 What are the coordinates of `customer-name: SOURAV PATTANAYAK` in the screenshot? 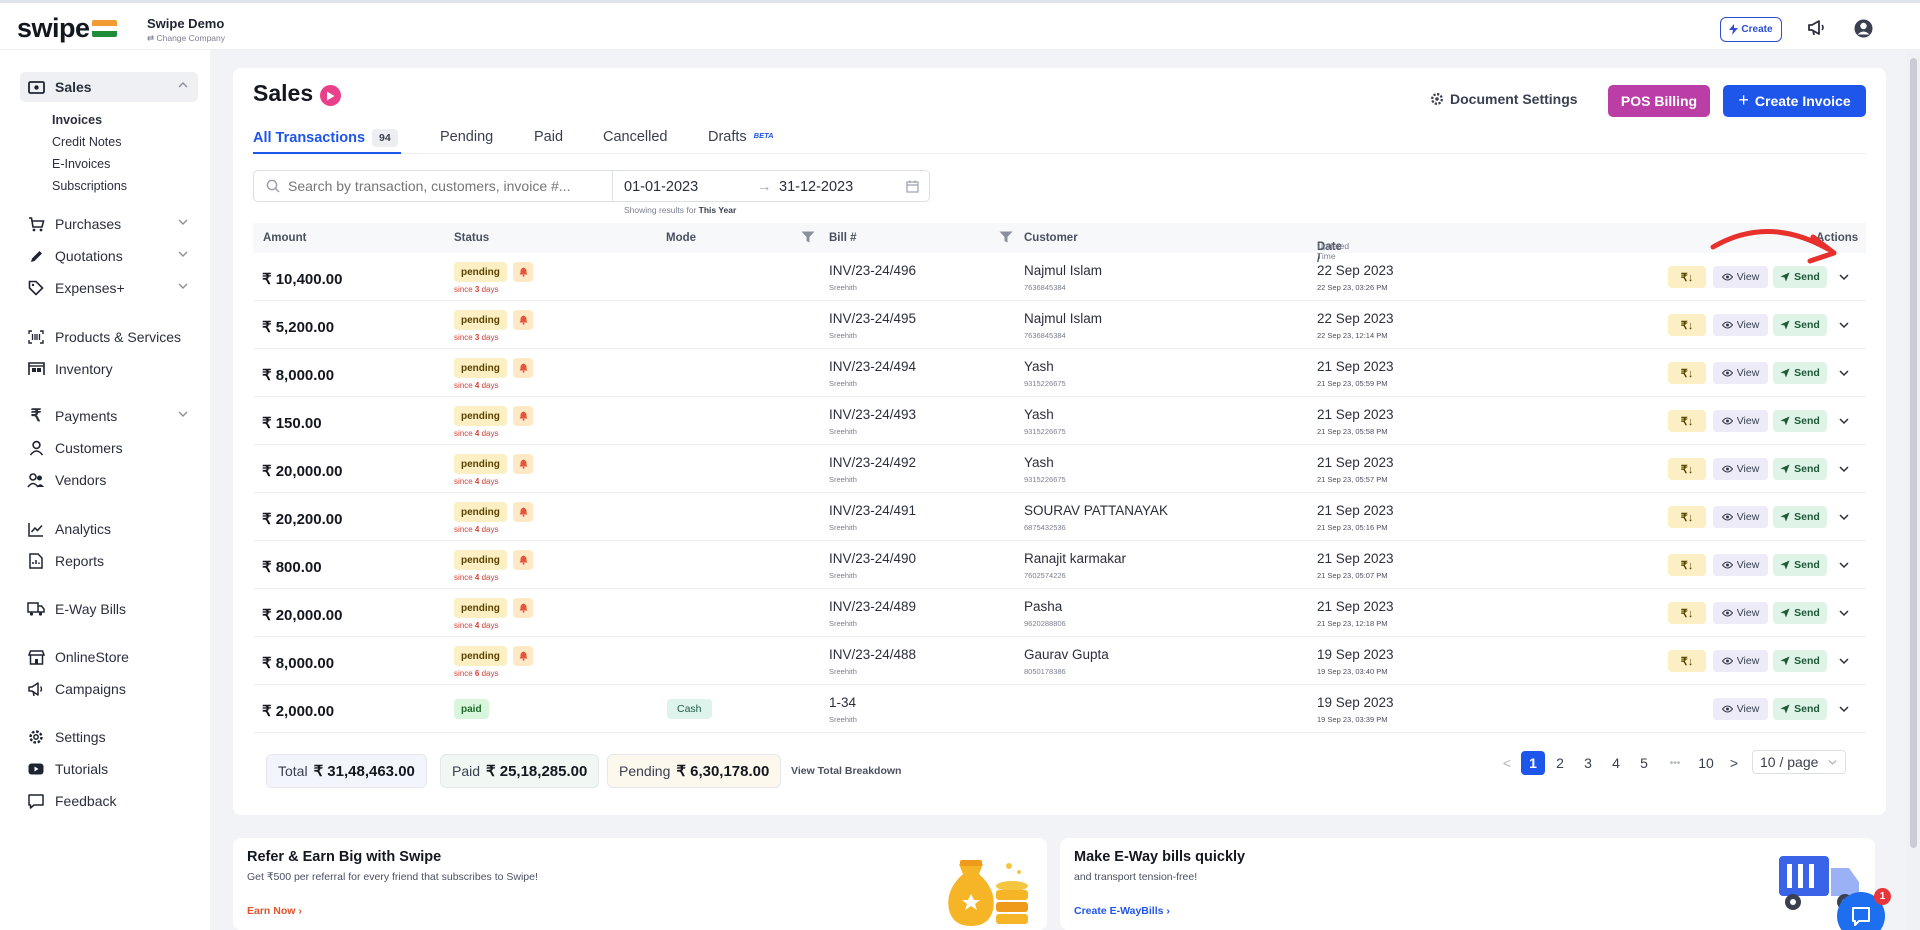 It's located at (1096, 510).